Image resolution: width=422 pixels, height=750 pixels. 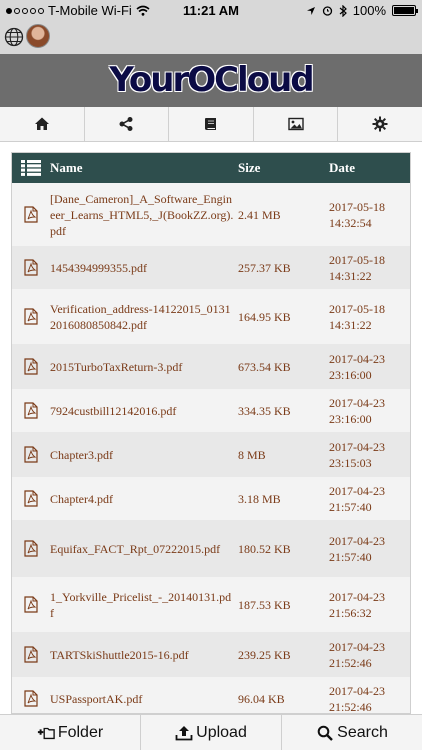 I want to click on book-icon, so click(x=210, y=124).